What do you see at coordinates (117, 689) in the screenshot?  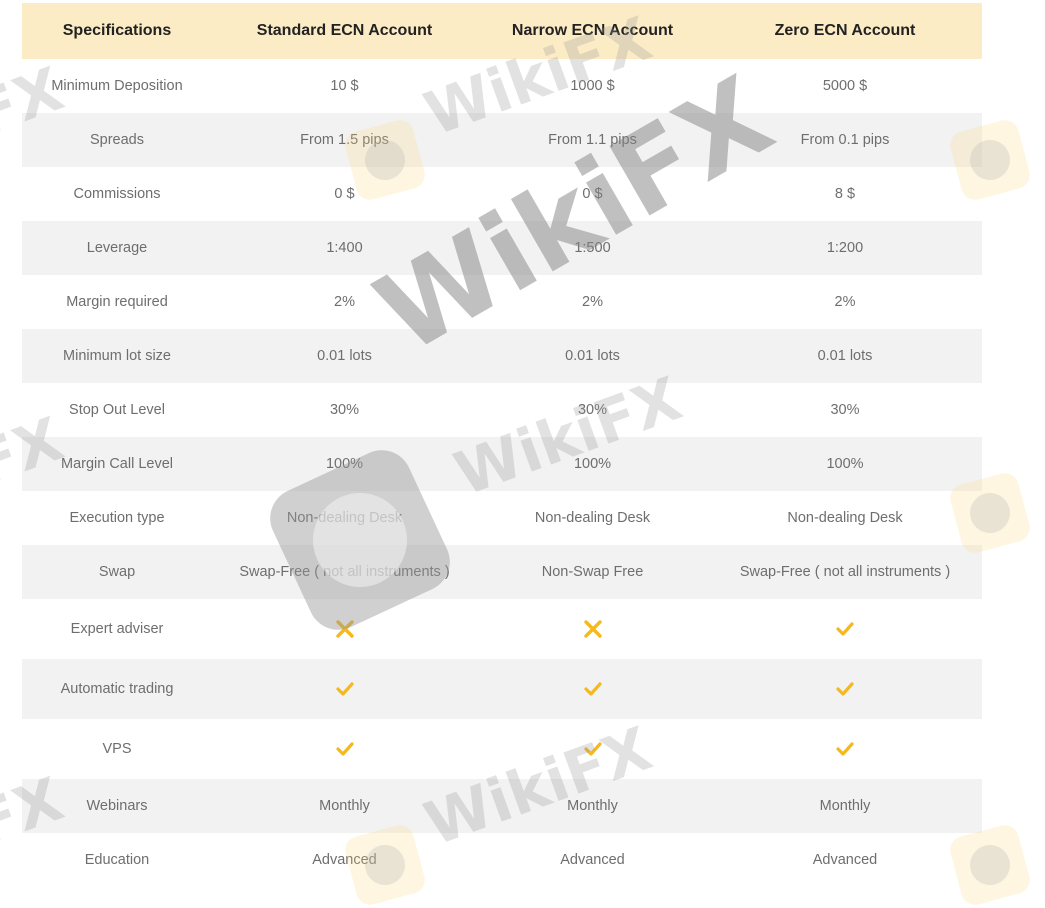 I see `row-label: Automatic trading` at bounding box center [117, 689].